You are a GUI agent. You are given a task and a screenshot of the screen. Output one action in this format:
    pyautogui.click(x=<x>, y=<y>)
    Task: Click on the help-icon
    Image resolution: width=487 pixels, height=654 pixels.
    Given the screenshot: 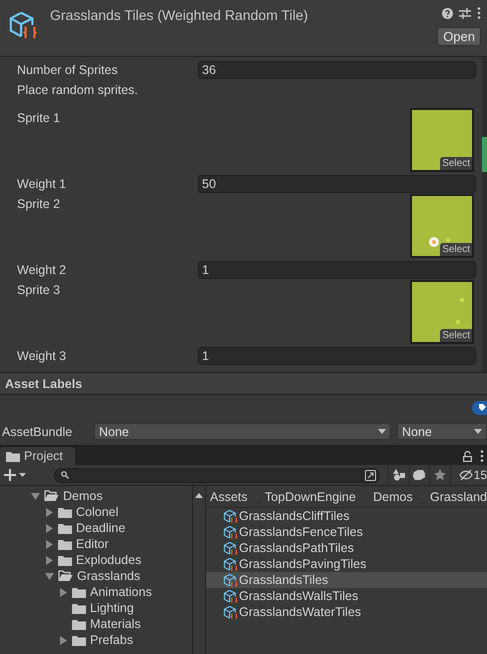 What is the action you would take?
    pyautogui.click(x=447, y=13)
    